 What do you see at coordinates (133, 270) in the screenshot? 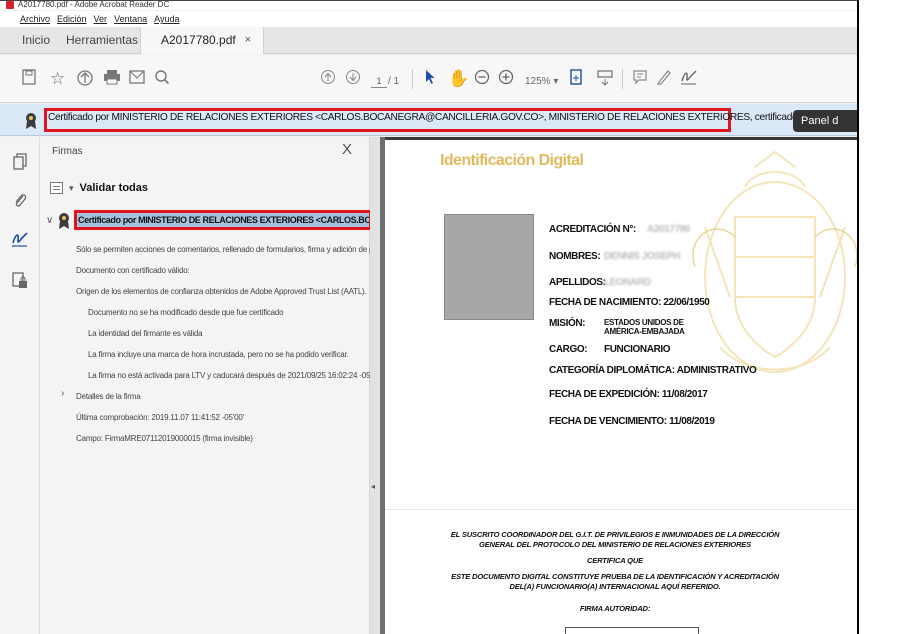
I see `detail-valid-cert: Documento con certificado válido:` at bounding box center [133, 270].